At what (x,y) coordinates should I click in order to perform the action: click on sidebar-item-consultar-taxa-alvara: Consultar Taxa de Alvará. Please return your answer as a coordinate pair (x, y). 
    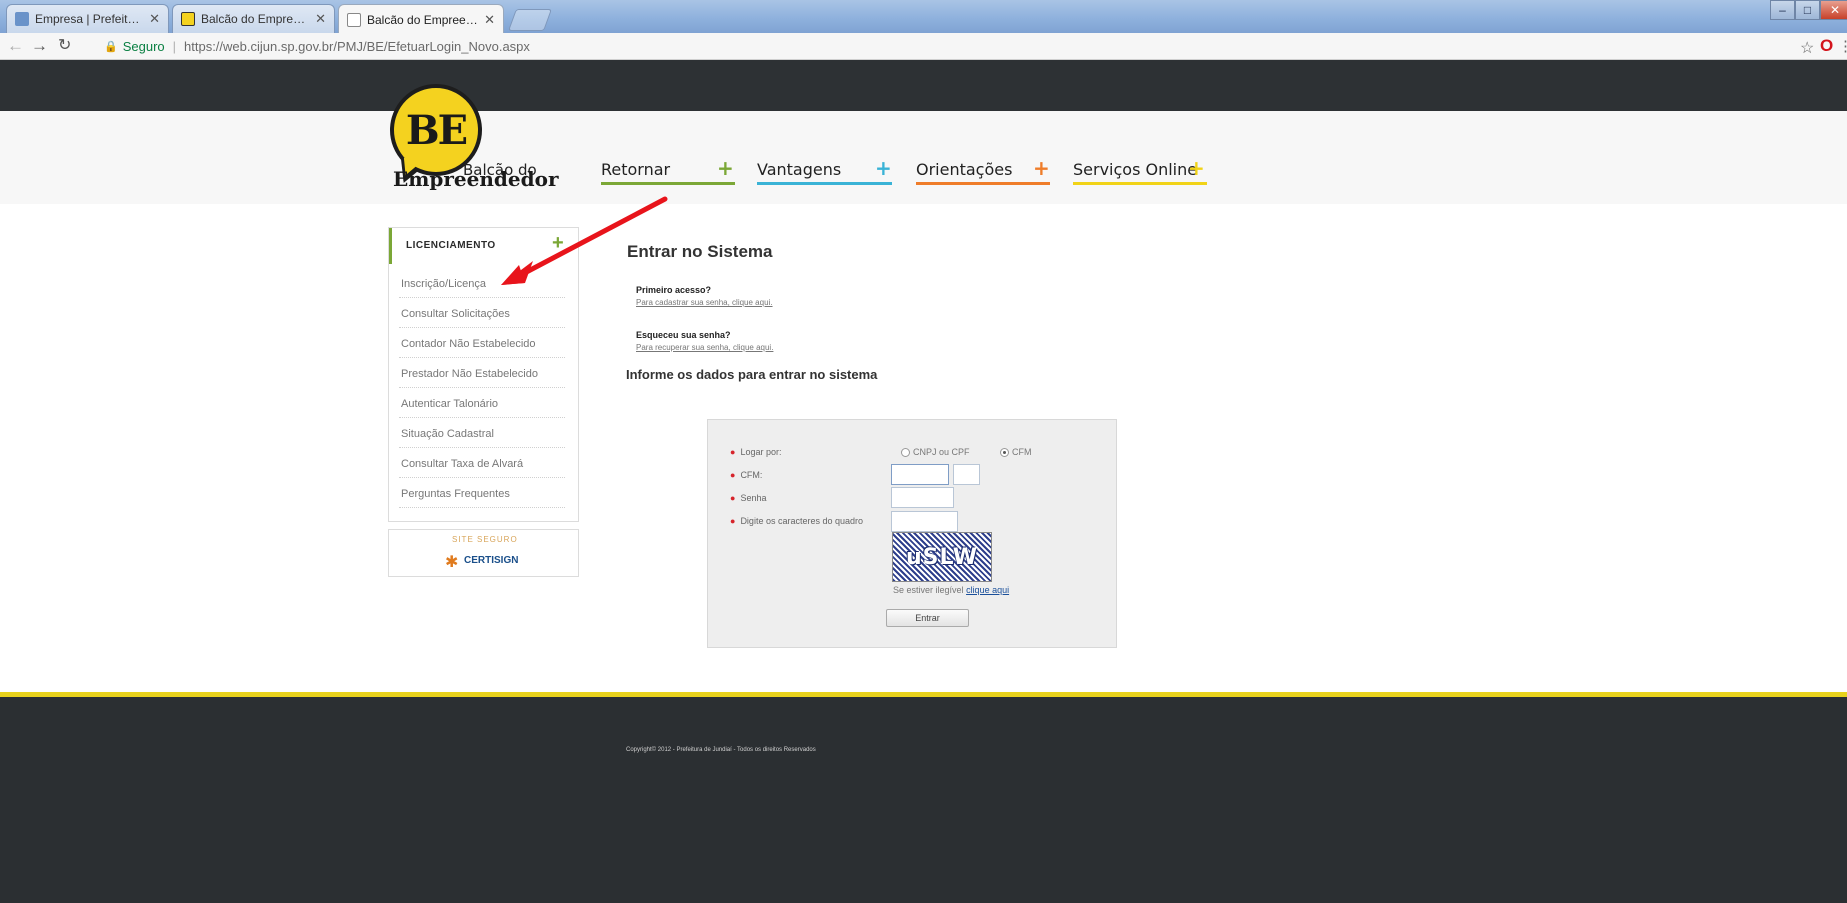
    Looking at the image, I should click on (482, 463).